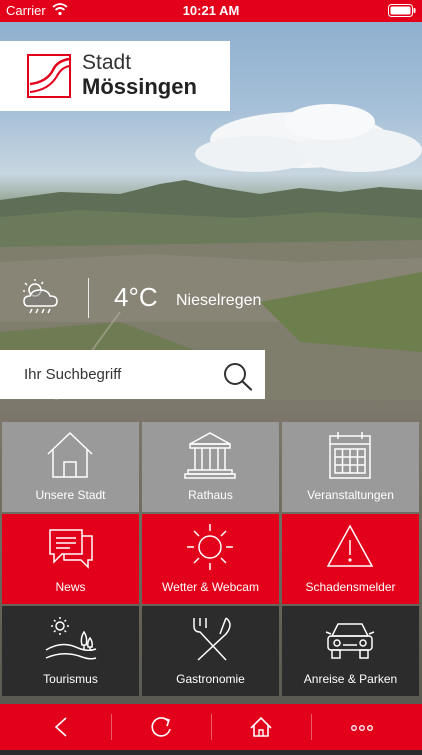  I want to click on tile-label: Wetter & Webcam, so click(210, 587).